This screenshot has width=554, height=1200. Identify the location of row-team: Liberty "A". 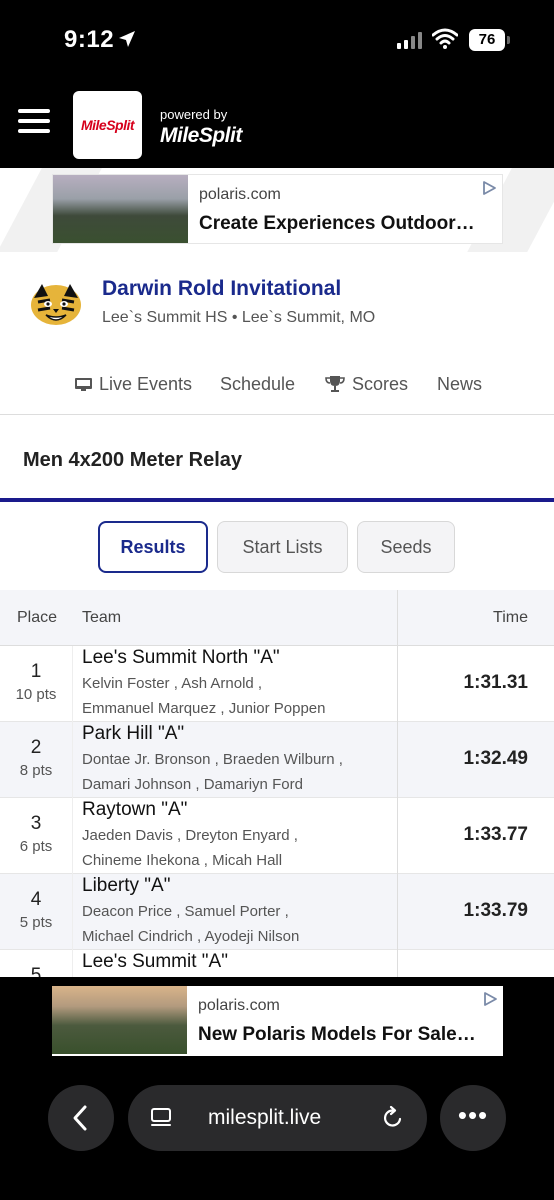
(126, 886).